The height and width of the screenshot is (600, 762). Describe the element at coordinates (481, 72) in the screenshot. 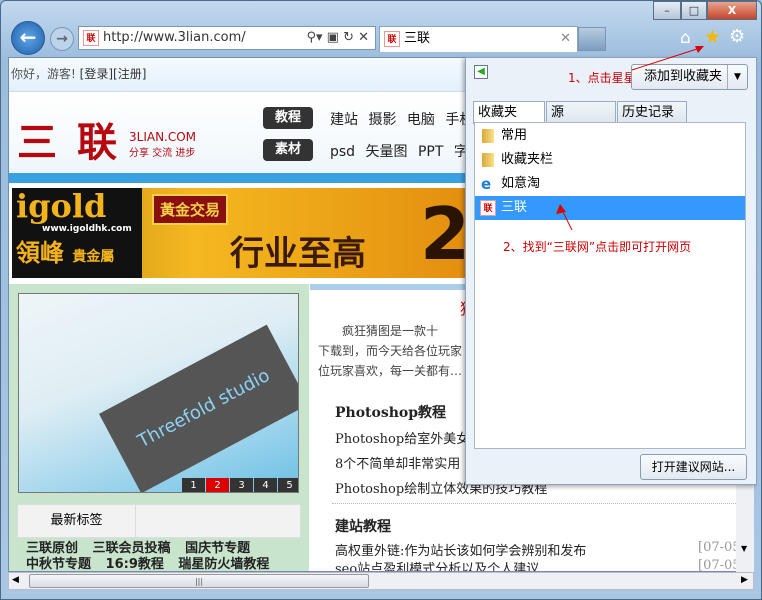

I see `pin-panel-icon: ◀` at that location.